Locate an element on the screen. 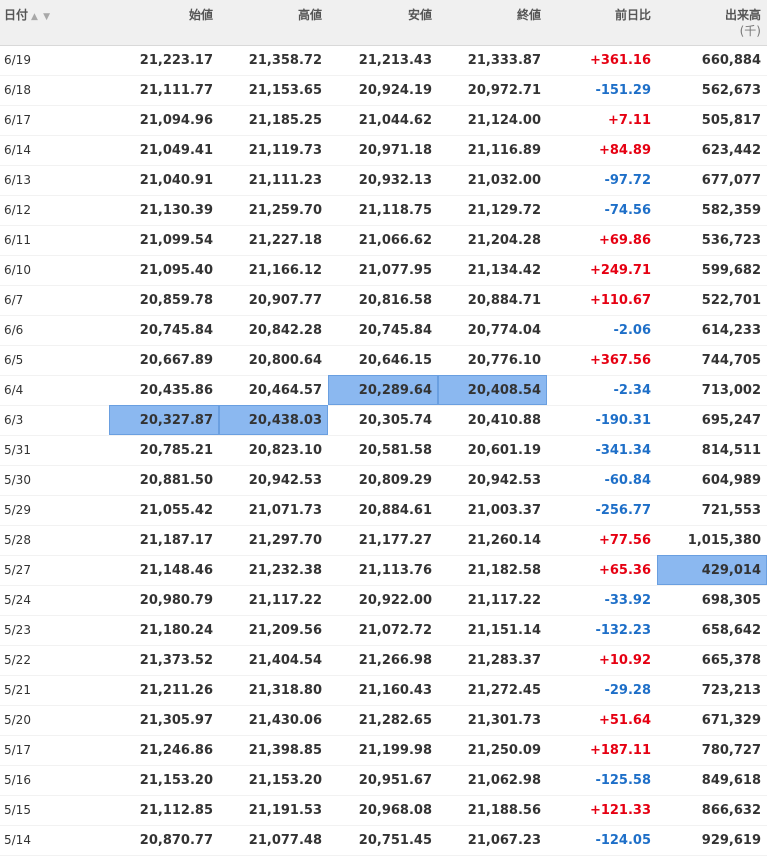  cell-change: +51.64 is located at coordinates (624, 720).